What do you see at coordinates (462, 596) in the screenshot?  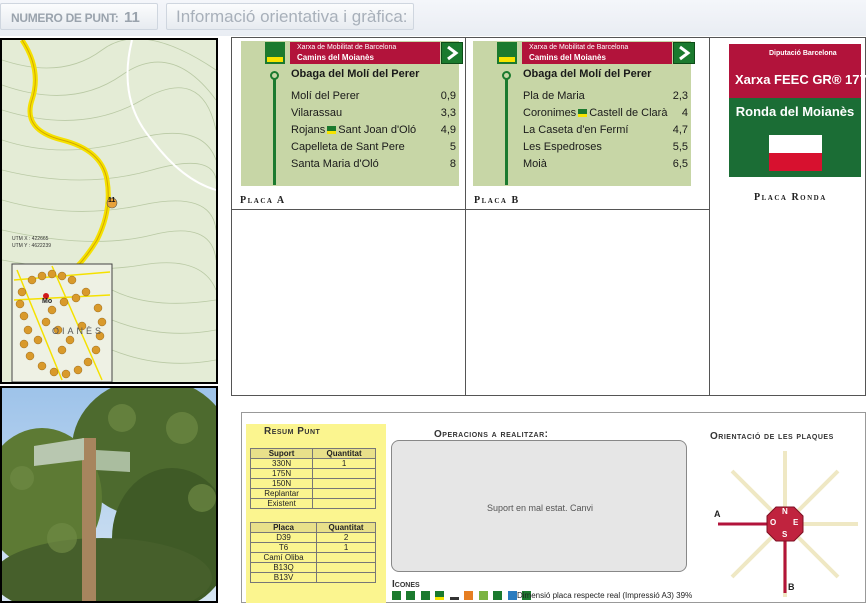 I see `icones-row` at bounding box center [462, 596].